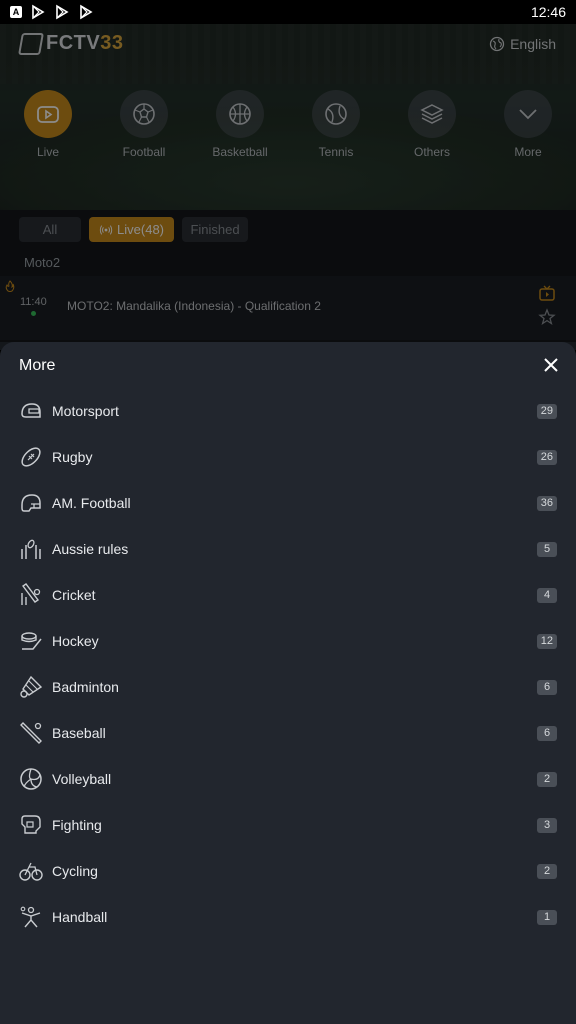 This screenshot has height=1024, width=576. I want to click on list-item-fighting: Fighting 3, so click(288, 825).